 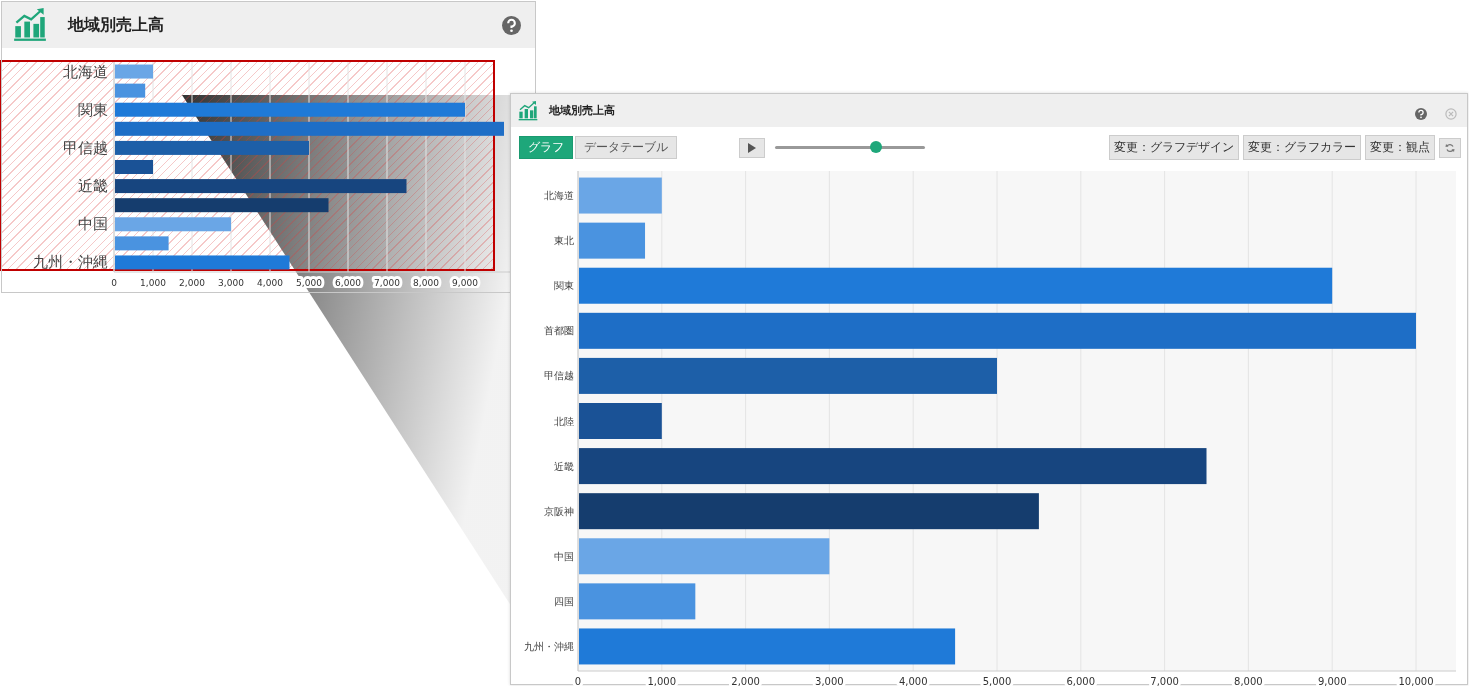 I want to click on toolbar-button: 変更：観点, so click(x=1400, y=147).